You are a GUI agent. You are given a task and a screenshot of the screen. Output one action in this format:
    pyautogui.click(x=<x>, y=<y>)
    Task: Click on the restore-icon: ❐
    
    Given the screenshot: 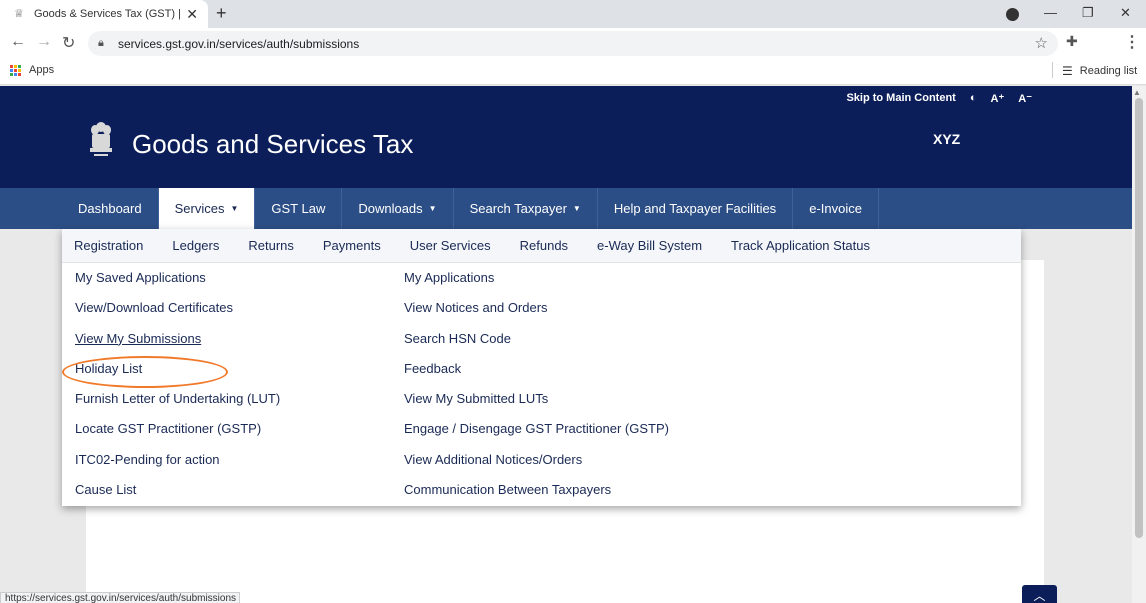 What is the action you would take?
    pyautogui.click(x=1088, y=13)
    